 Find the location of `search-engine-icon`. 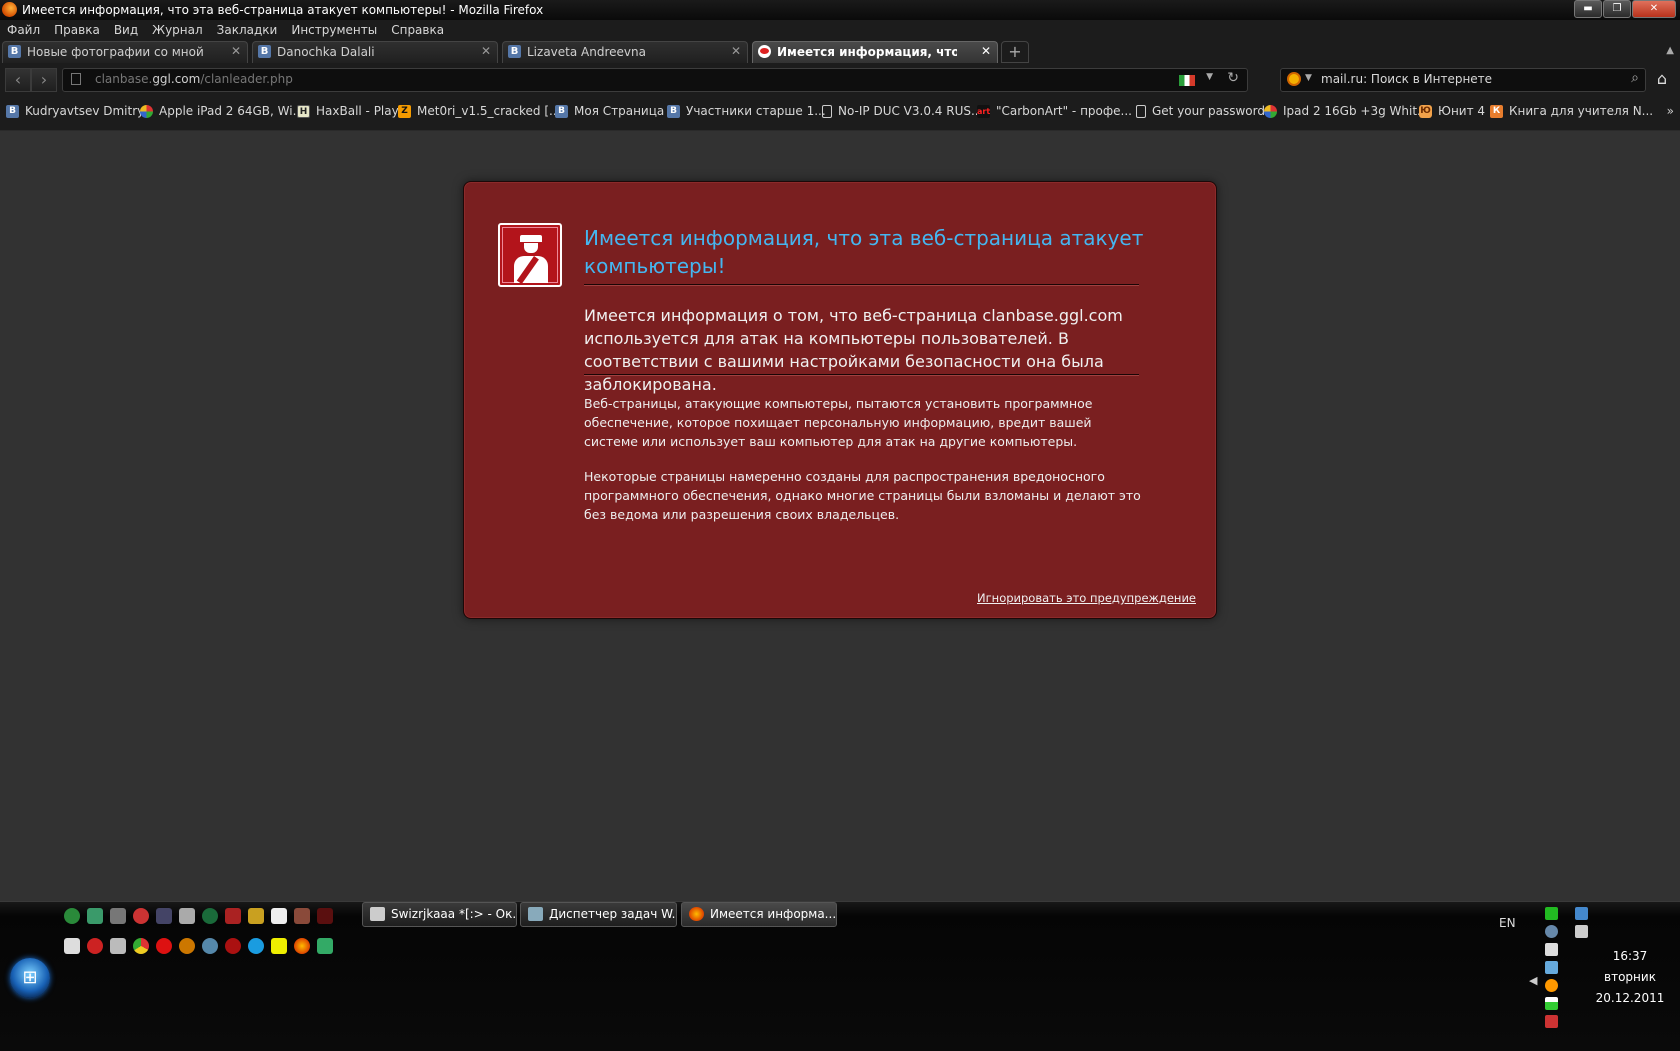

search-engine-icon is located at coordinates (1294, 79).